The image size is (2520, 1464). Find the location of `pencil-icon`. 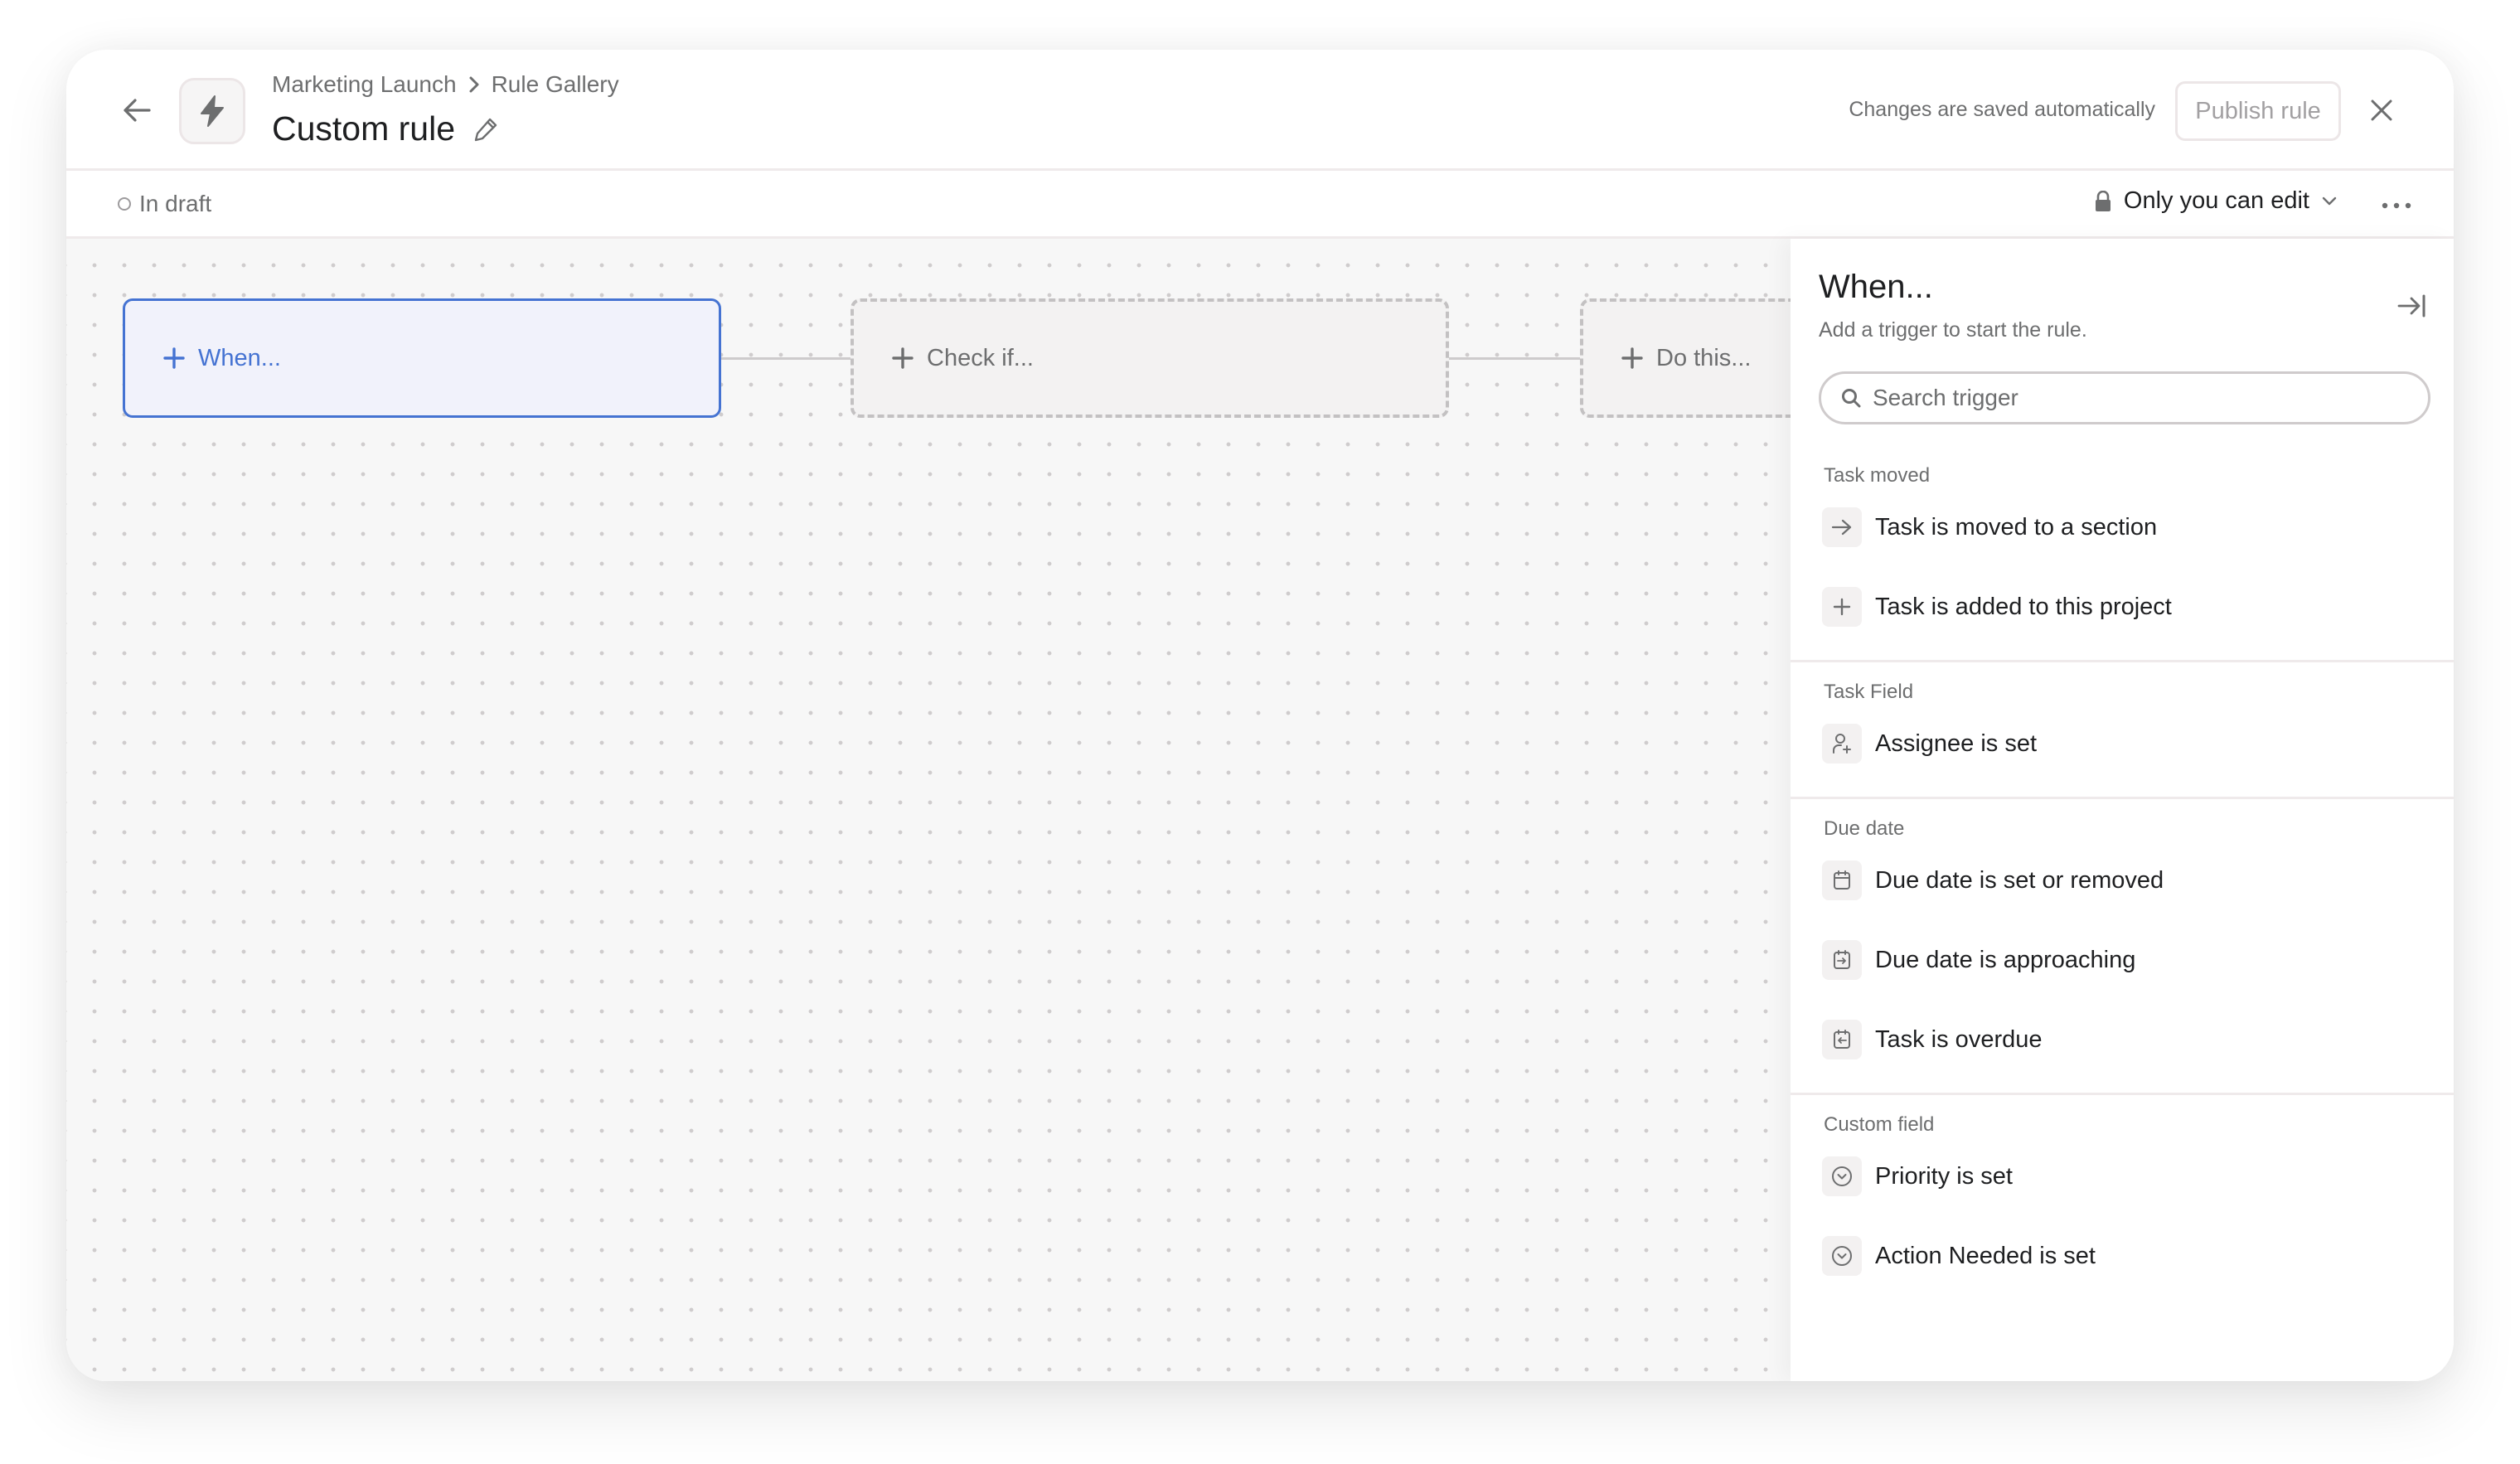

pencil-icon is located at coordinates (485, 129).